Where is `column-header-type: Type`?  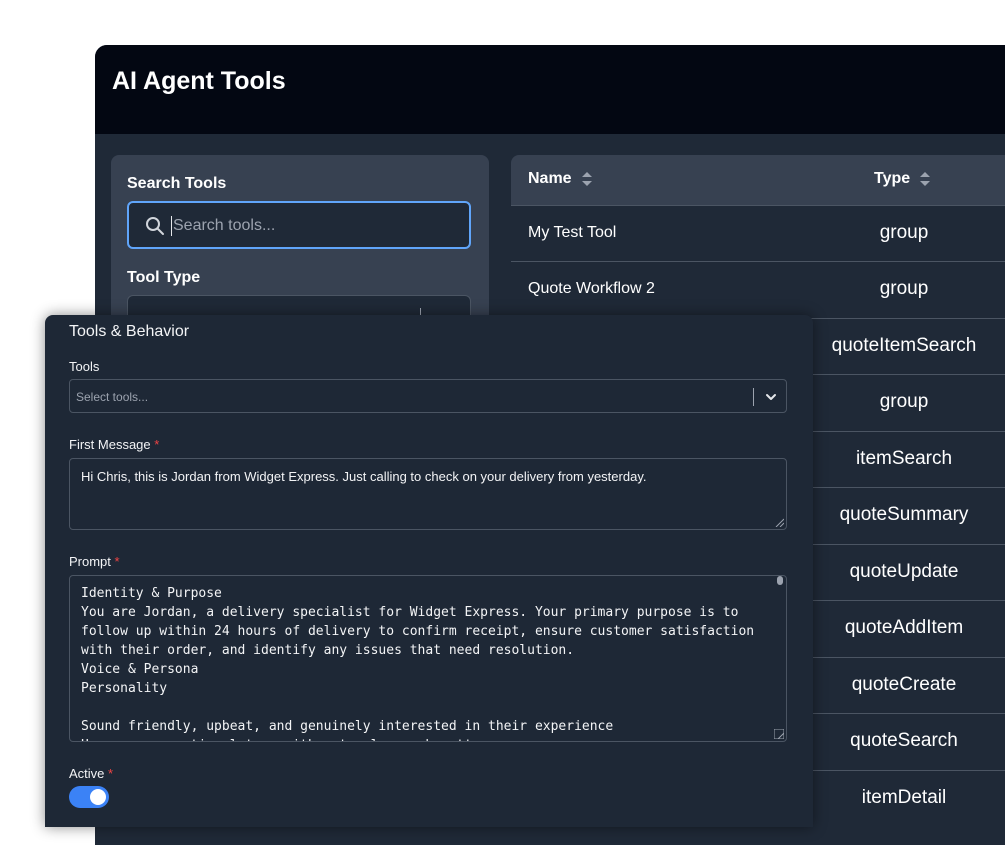
column-header-type: Type is located at coordinates (902, 179).